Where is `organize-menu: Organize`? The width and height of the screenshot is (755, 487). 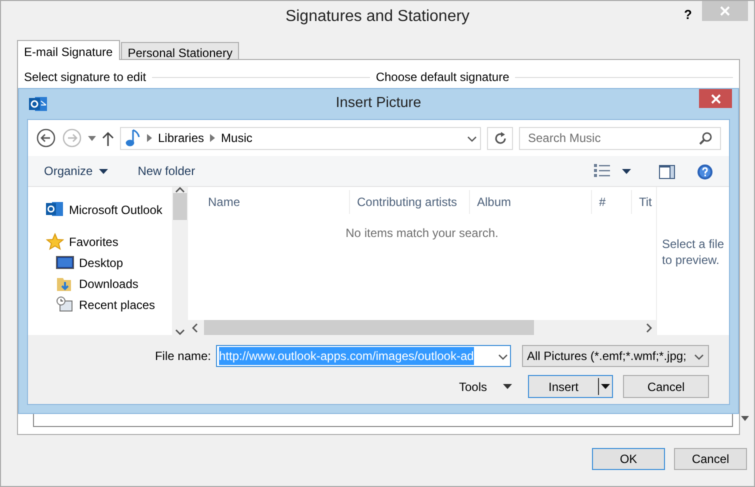
organize-menu: Organize is located at coordinates (76, 171).